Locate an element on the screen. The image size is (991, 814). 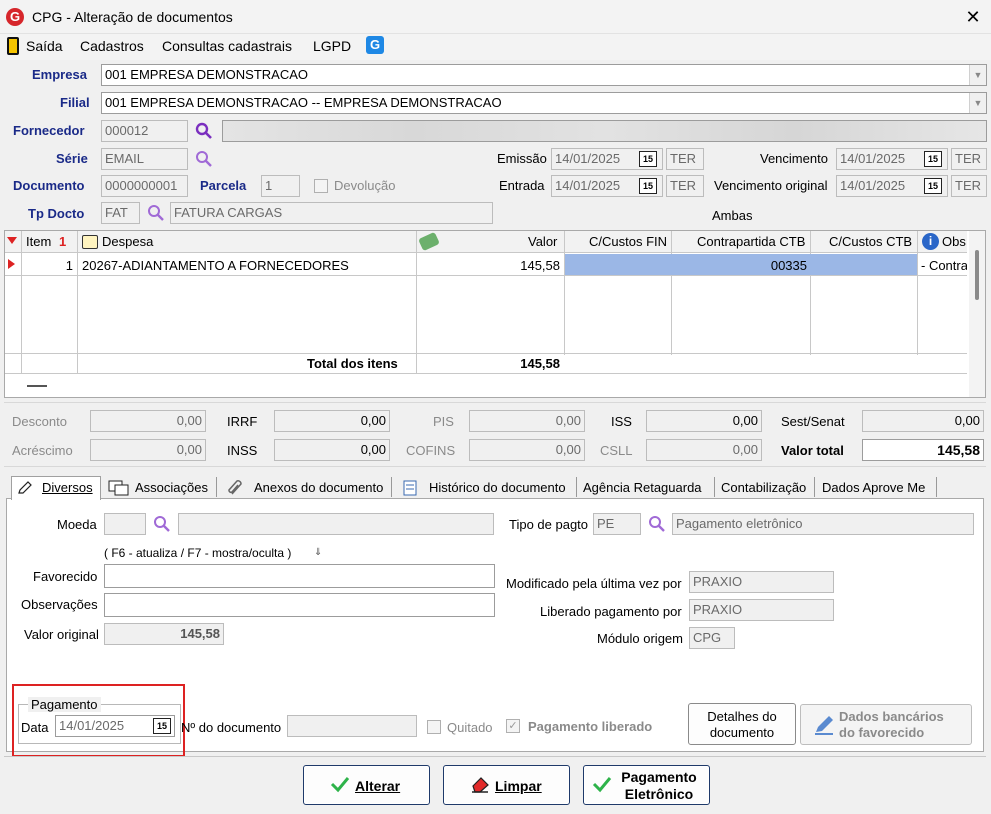
iss-field: 0,00 is located at coordinates (704, 421).